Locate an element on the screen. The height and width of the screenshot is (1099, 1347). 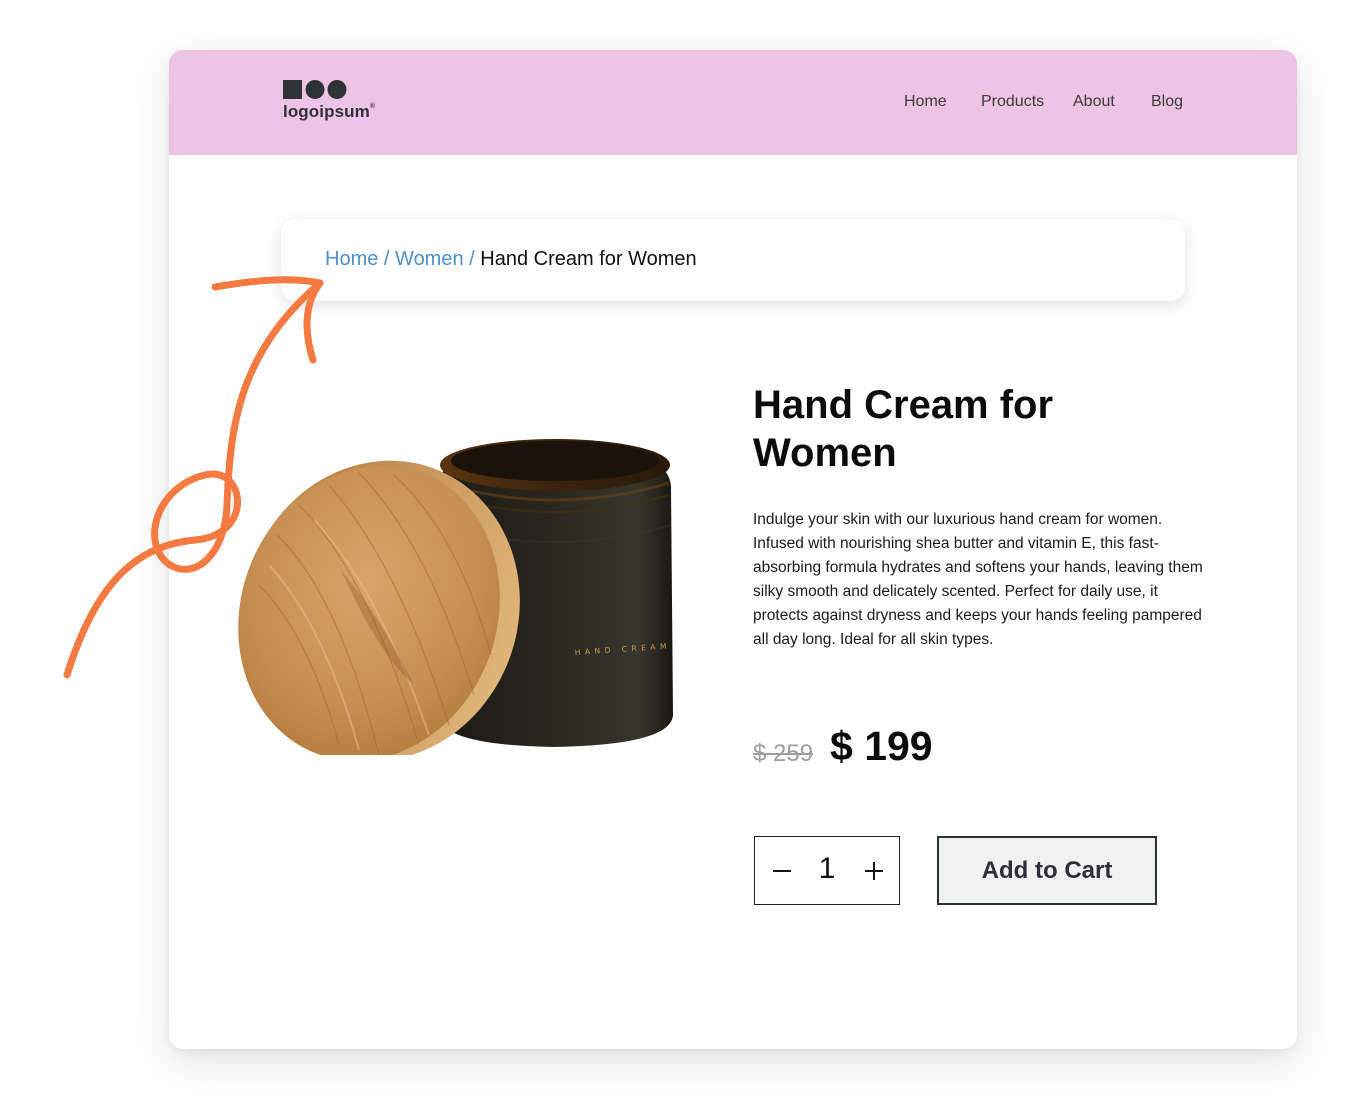
increase-quantity-button is located at coordinates (874, 870).